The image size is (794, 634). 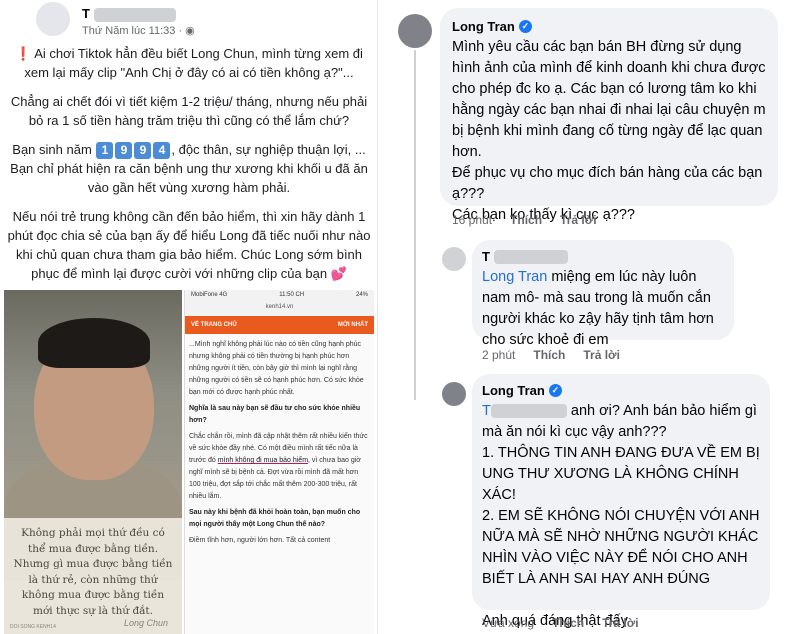 What do you see at coordinates (23, 53) in the screenshot?
I see `exclamation-icon: ❗` at bounding box center [23, 53].